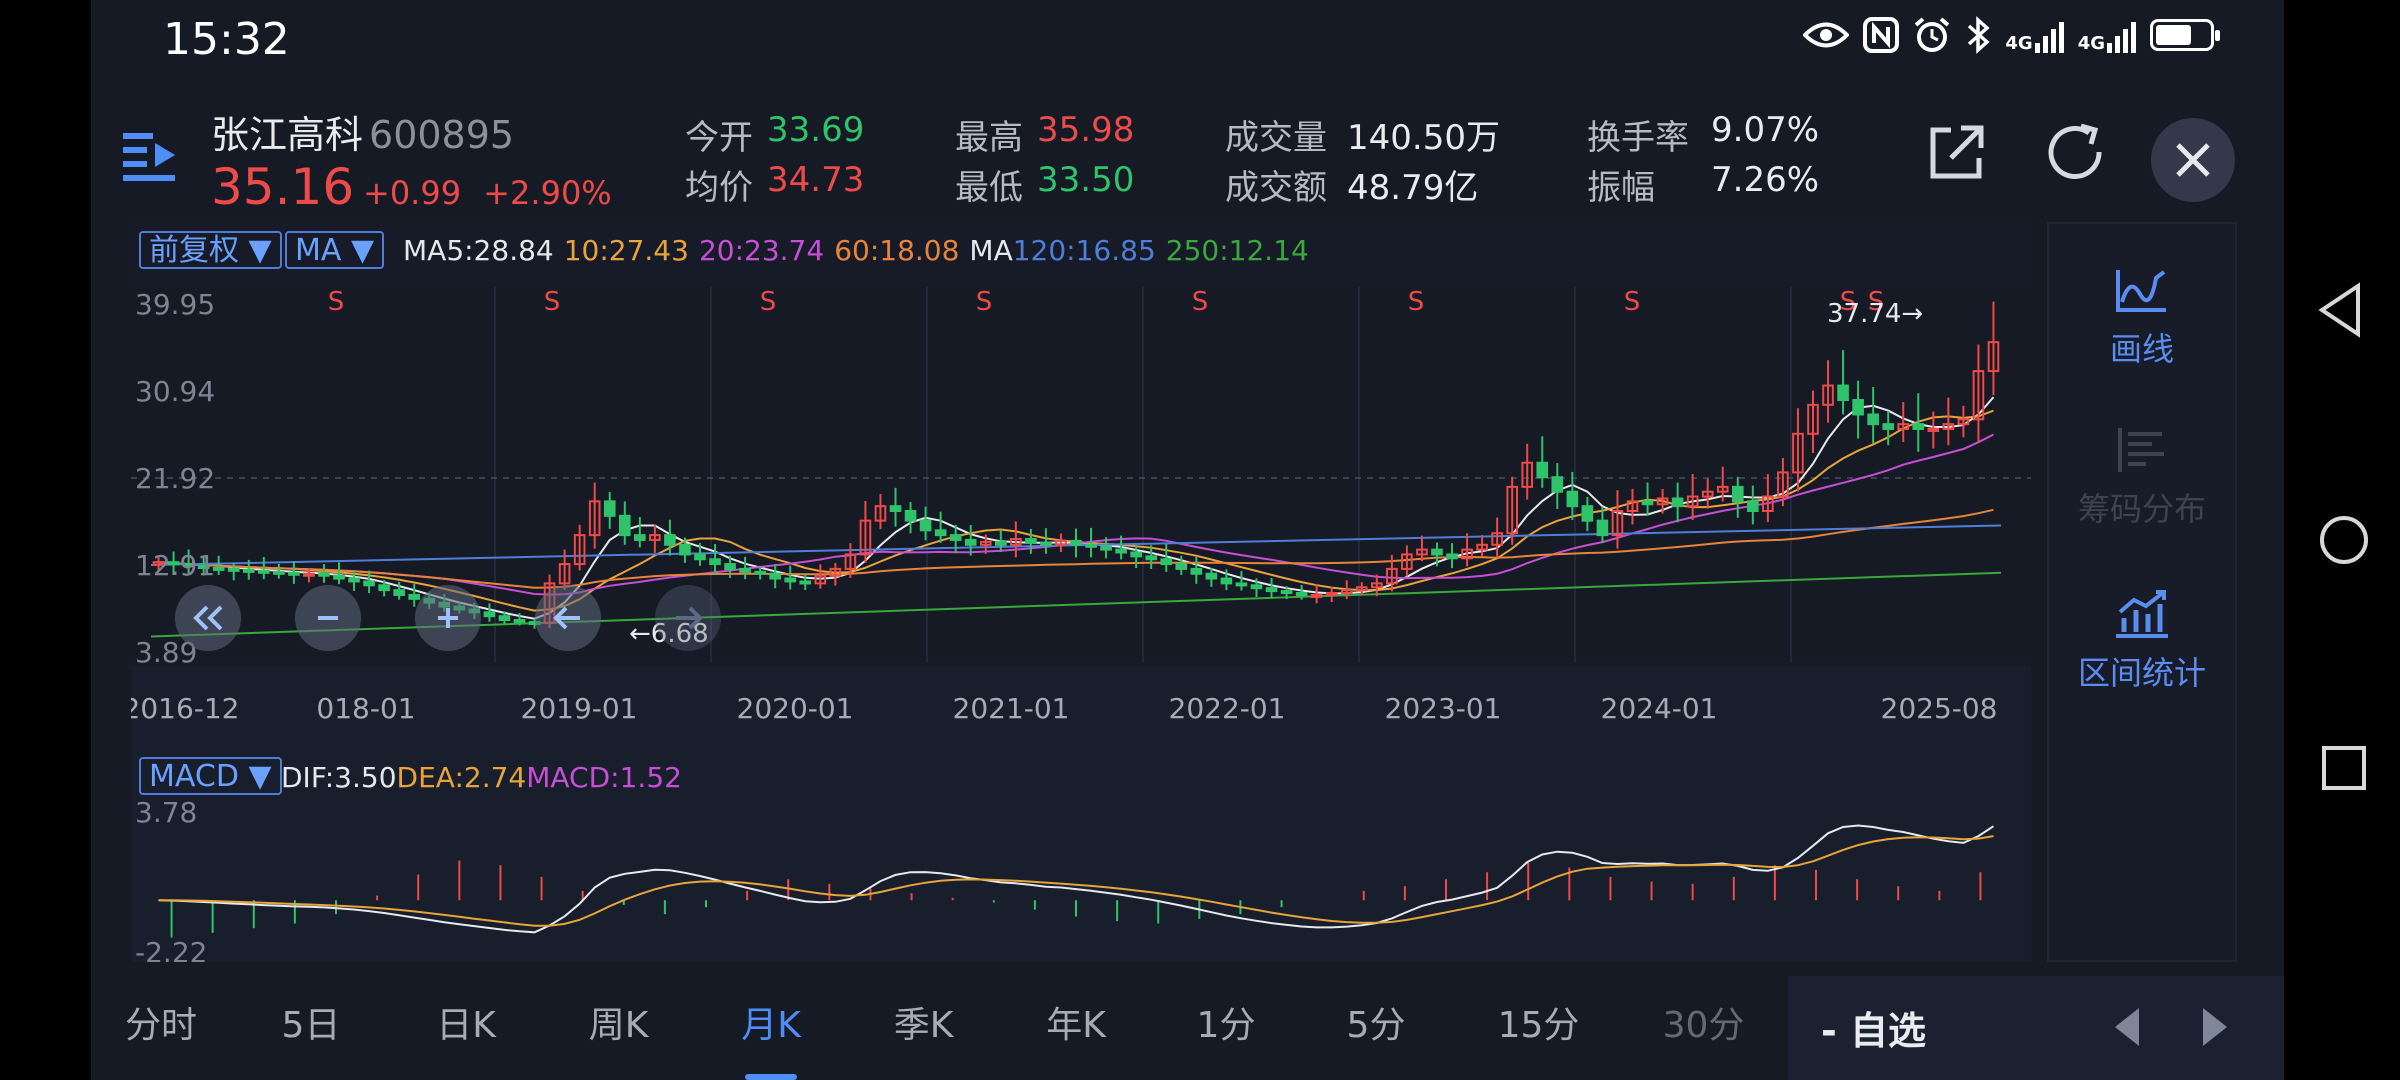 The width and height of the screenshot is (2400, 1080). I want to click on tab-6: 年K, so click(1076, 1028).